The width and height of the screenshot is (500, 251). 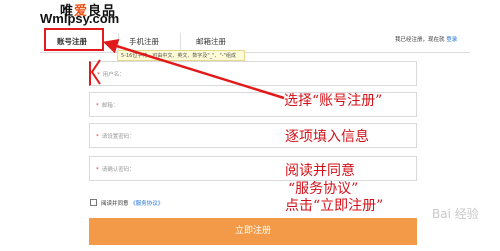 What do you see at coordinates (327, 137) in the screenshot?
I see `annotation-step2: 逐项填入信息` at bounding box center [327, 137].